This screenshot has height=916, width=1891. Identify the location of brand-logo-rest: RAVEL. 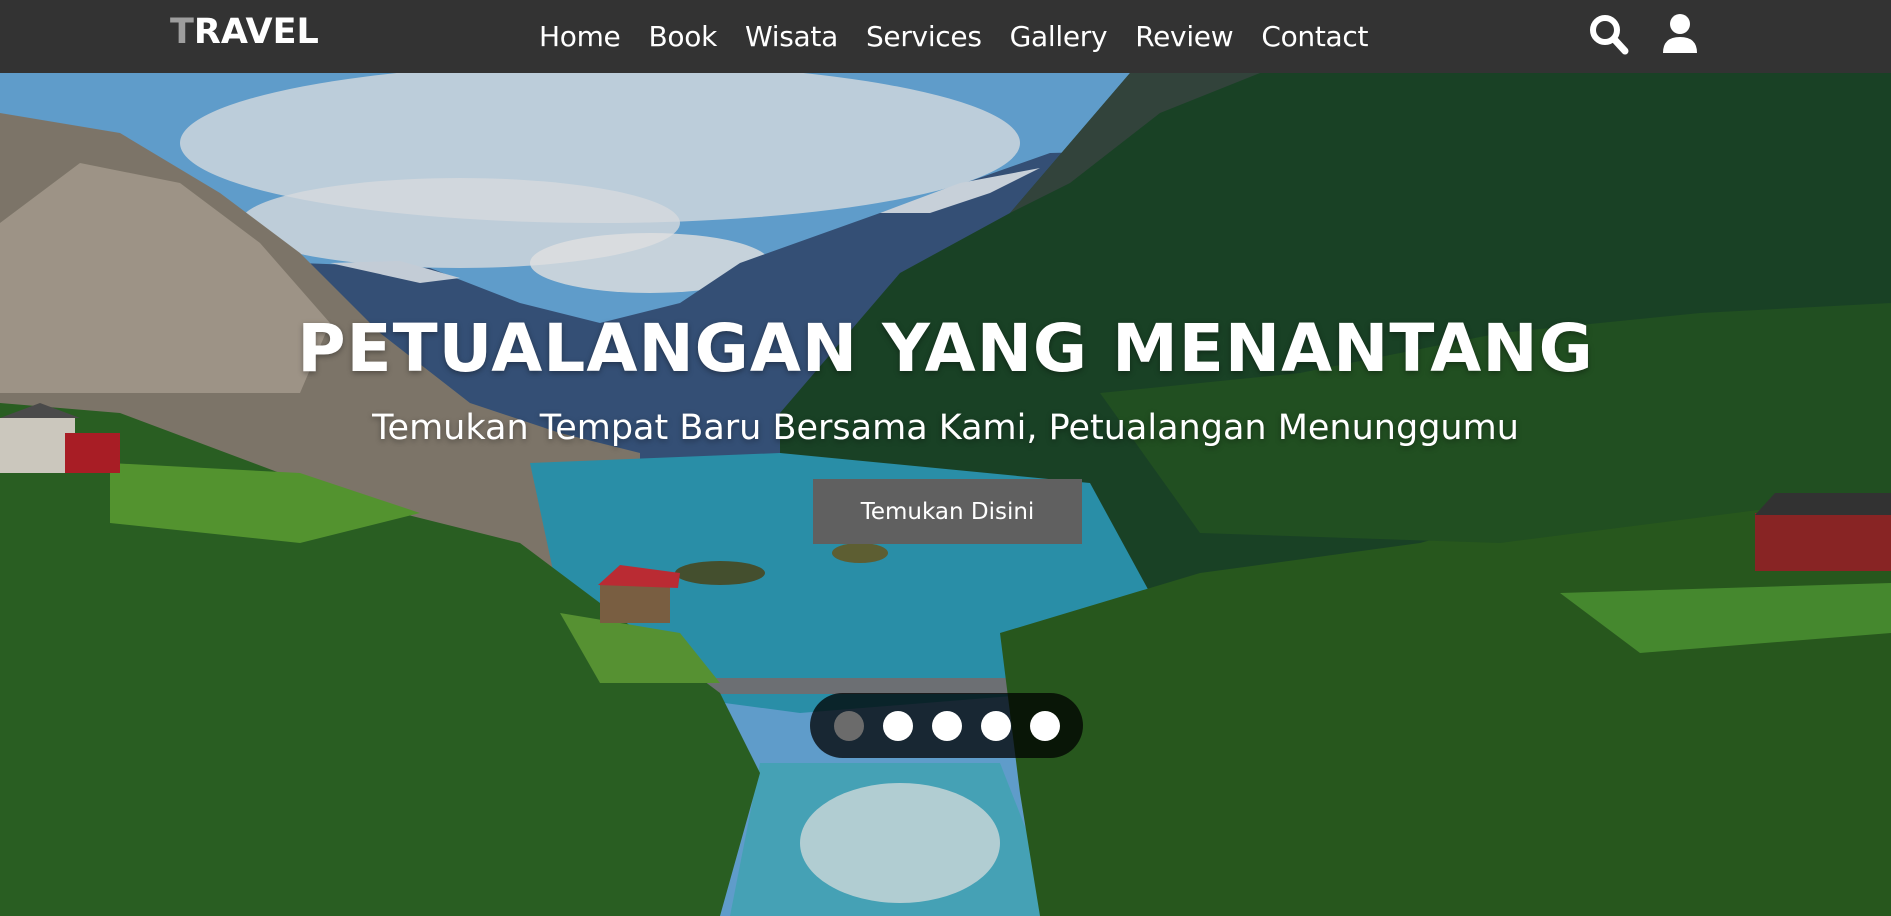
(256, 32).